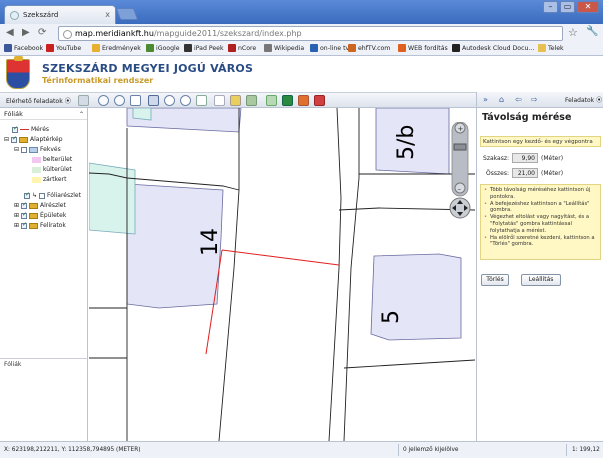 This screenshot has height=458, width=603. Describe the element at coordinates (501, 99) in the screenshot. I see `home-icon: ⌂` at that location.